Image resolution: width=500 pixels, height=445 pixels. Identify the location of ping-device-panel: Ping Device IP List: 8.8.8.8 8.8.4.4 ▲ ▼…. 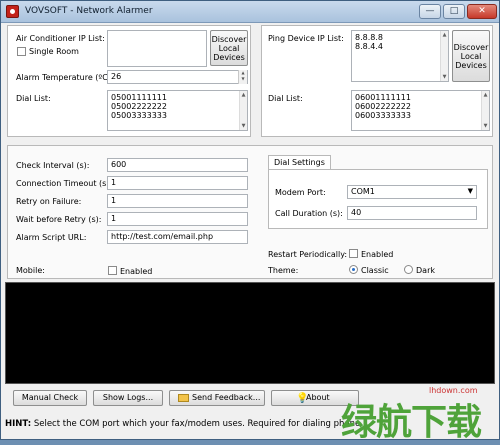
(377, 81).